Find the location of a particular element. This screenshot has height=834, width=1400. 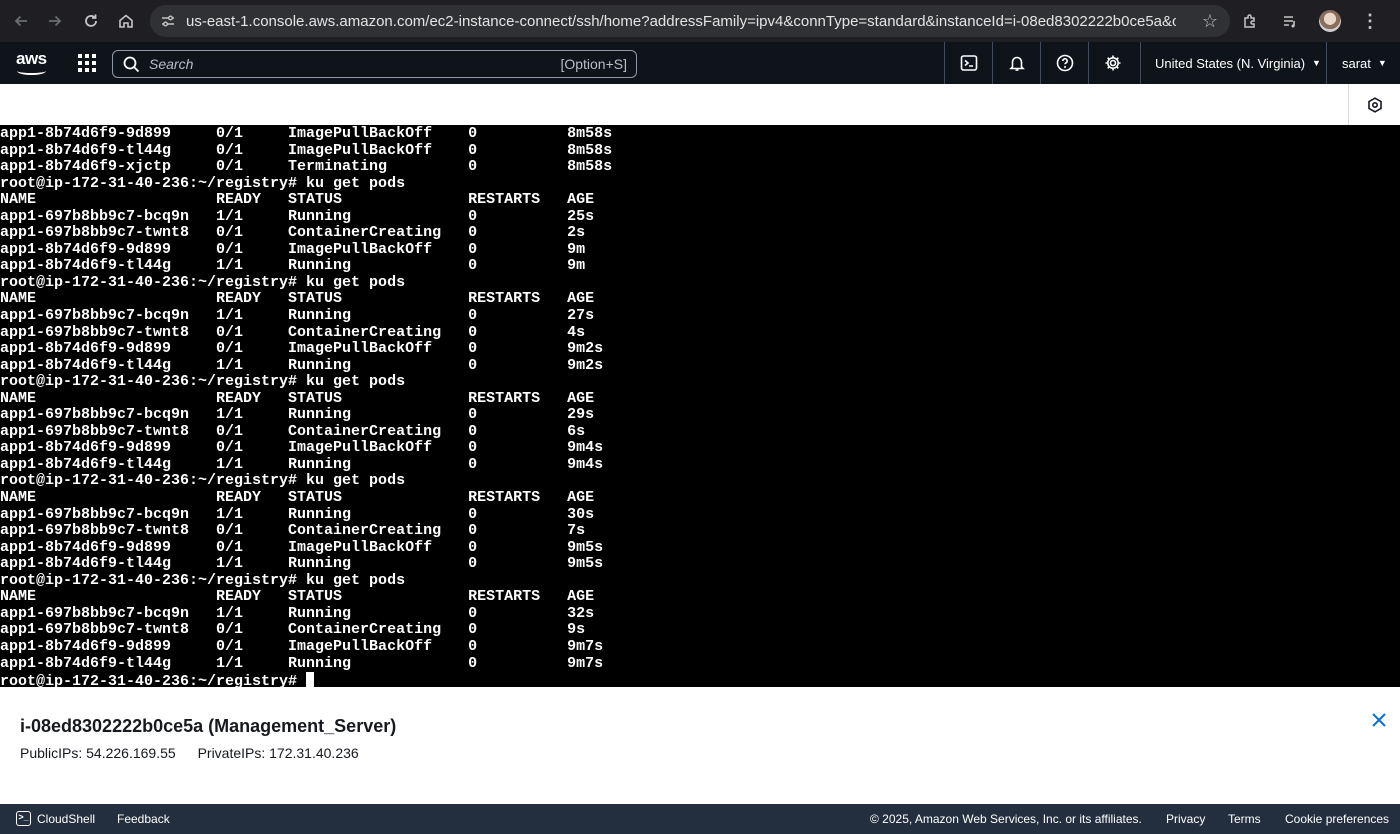

region-label: United States (N. Virginia) is located at coordinates (1230, 63).